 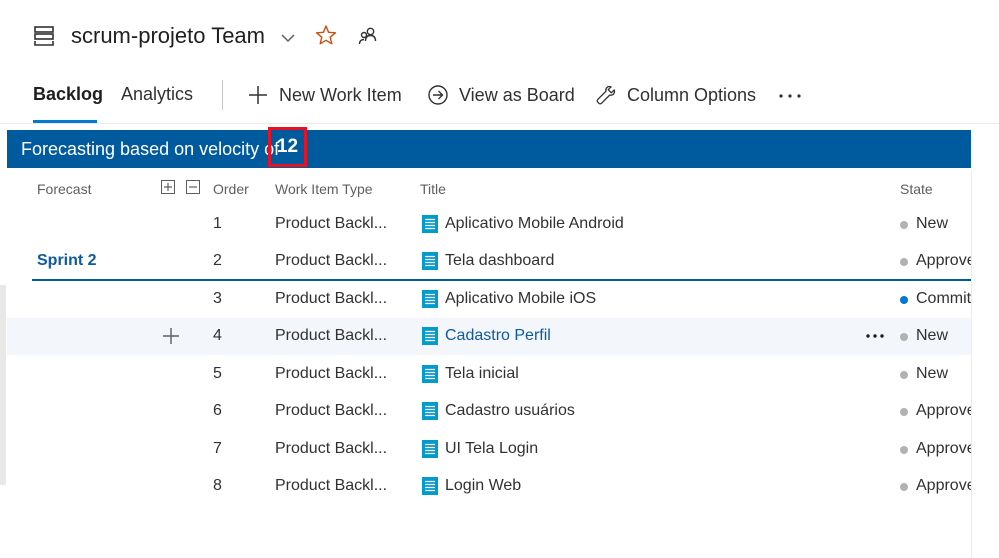 What do you see at coordinates (258, 95) in the screenshot?
I see `plus-icon` at bounding box center [258, 95].